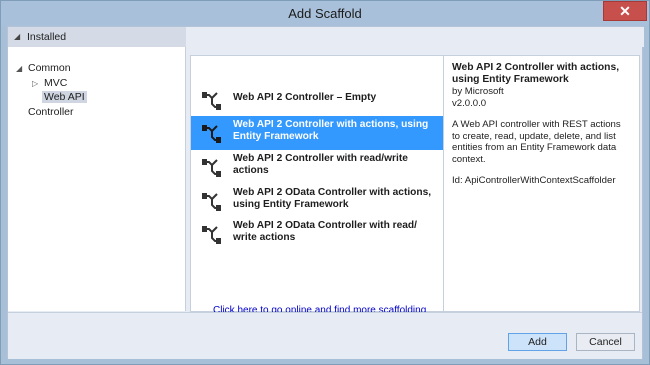  What do you see at coordinates (49, 68) in the screenshot?
I see `tree-item-label: Common` at bounding box center [49, 68].